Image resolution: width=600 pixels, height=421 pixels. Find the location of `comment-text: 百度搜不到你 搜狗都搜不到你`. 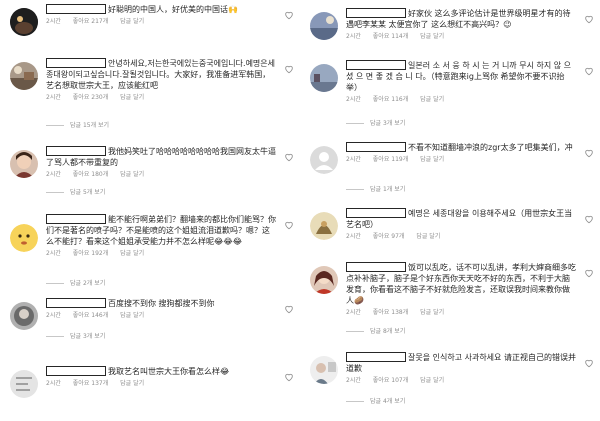

comment-text: 百度搜不到你 搜狗都搜不到你 is located at coordinates (161, 303).